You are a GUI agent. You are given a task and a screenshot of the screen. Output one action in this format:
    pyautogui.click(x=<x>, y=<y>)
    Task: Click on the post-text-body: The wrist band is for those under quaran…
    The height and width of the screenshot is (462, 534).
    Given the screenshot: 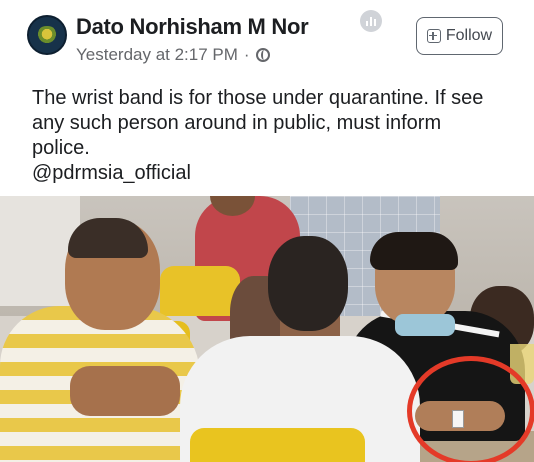 What is the action you would take?
    pyautogui.click(x=258, y=123)
    